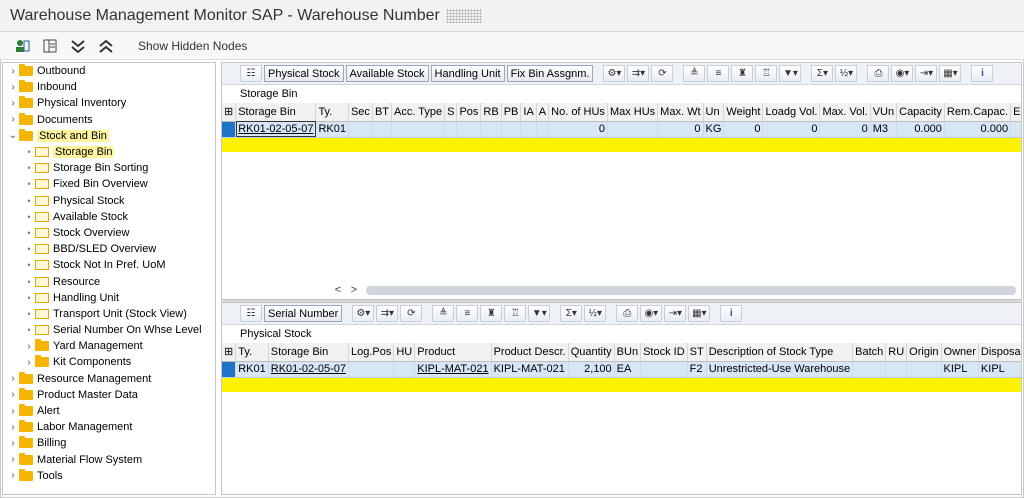  What do you see at coordinates (790, 73) in the screenshot?
I see `filter-icon: ▼▾` at bounding box center [790, 73].